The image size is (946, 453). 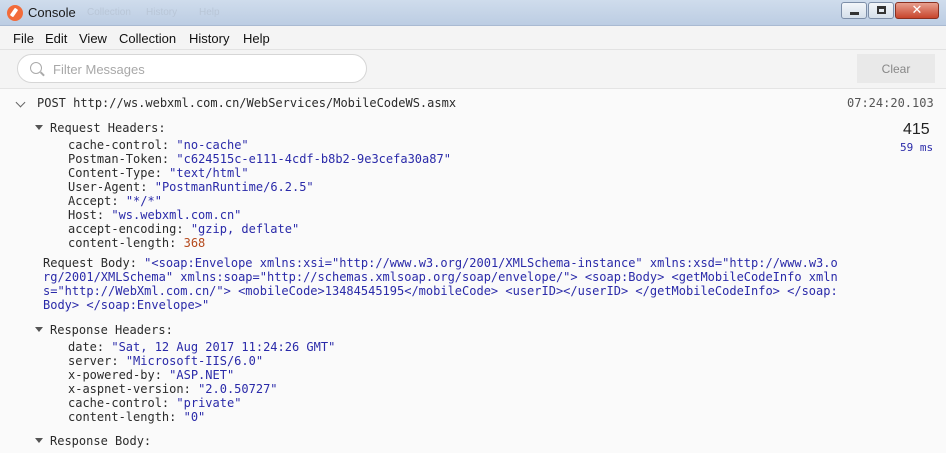 What do you see at coordinates (56, 38) in the screenshot?
I see `menu-edit: Edit` at bounding box center [56, 38].